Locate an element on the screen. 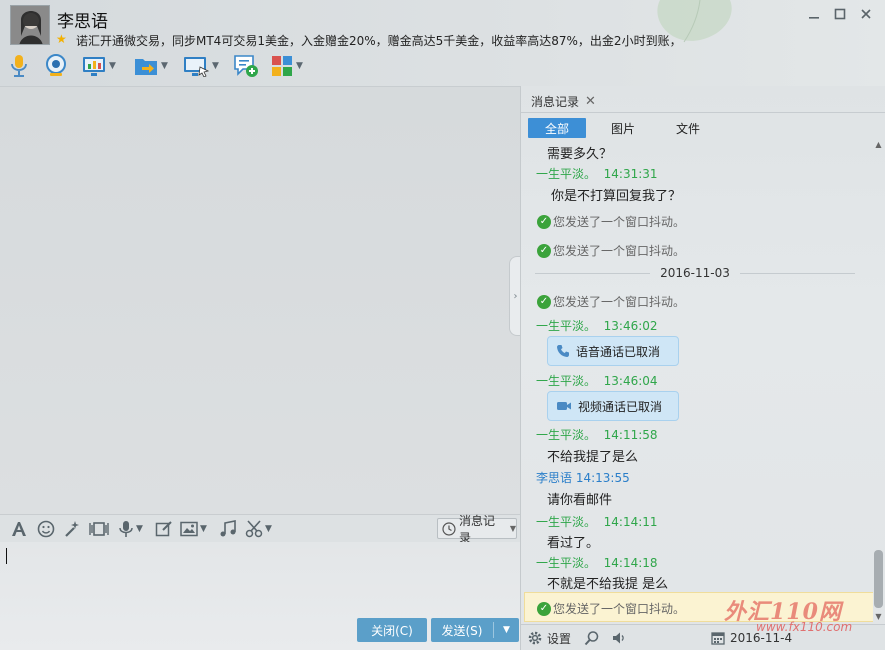 This screenshot has width=885, height=650. filter-images: 图片 is located at coordinates (623, 128).